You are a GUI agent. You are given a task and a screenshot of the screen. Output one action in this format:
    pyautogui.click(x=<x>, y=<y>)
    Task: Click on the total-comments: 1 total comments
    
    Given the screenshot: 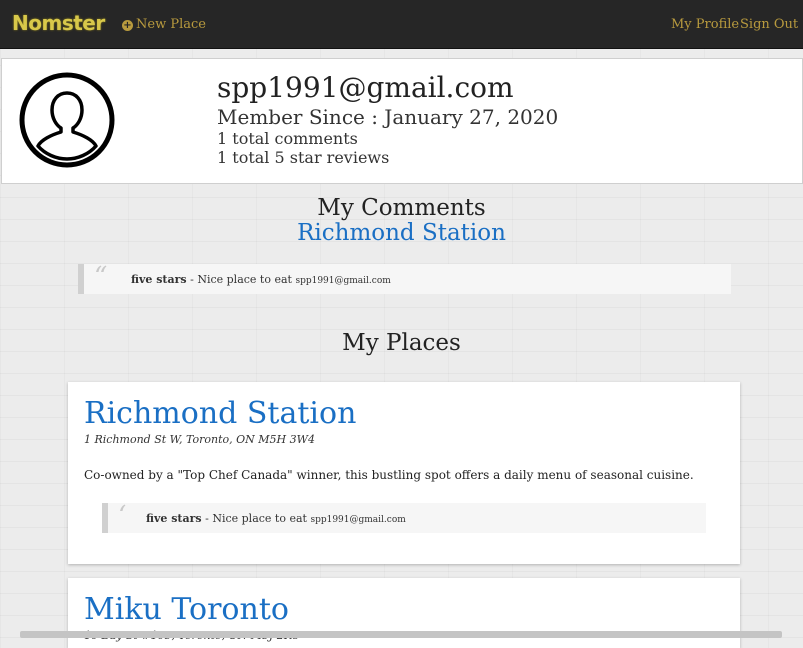 What is the action you would take?
    pyautogui.click(x=287, y=138)
    